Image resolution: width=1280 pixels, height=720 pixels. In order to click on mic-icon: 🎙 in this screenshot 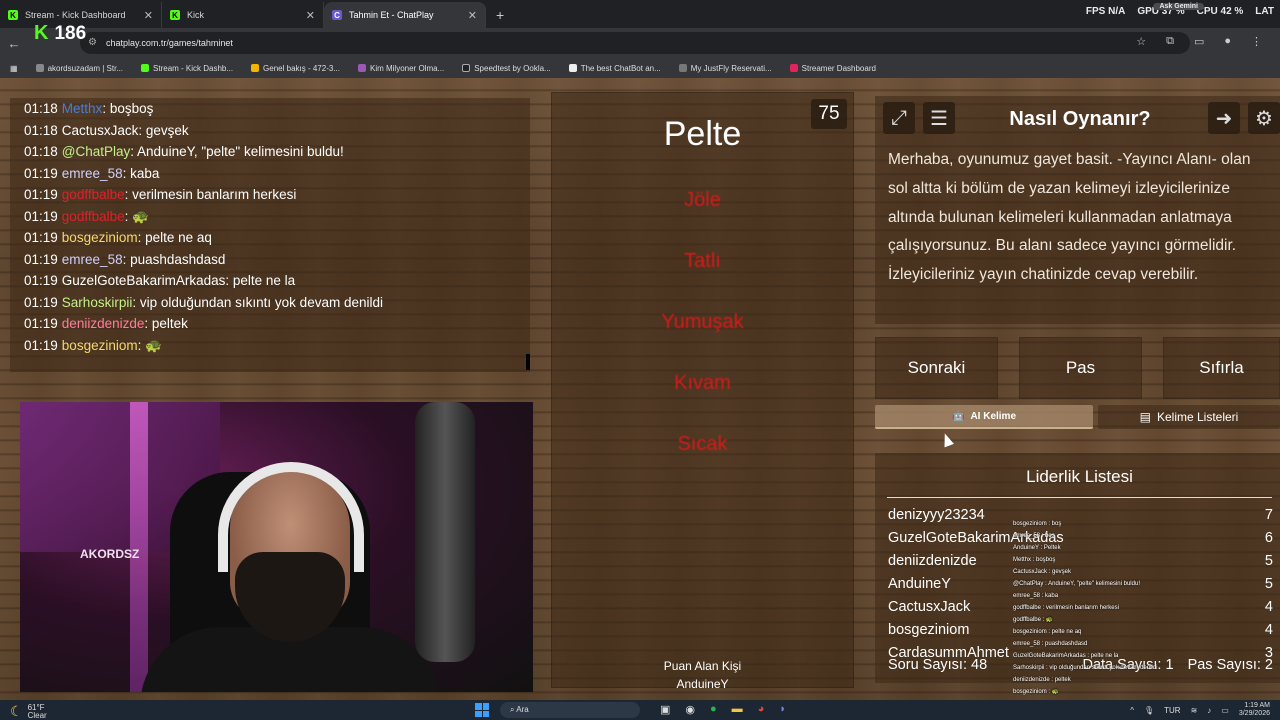, I will do `click(1149, 710)`.